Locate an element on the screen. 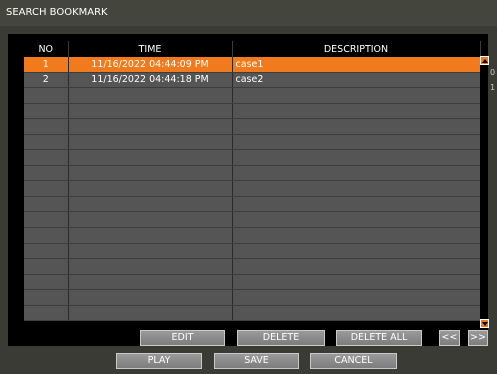 The image size is (497, 374). prev-page-button: << is located at coordinates (449, 338).